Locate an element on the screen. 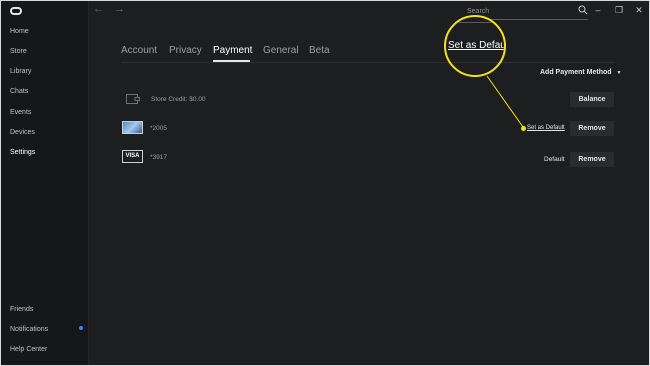 The image size is (650, 366). zoom-callout: Search Set as Default is located at coordinates (475, 46).